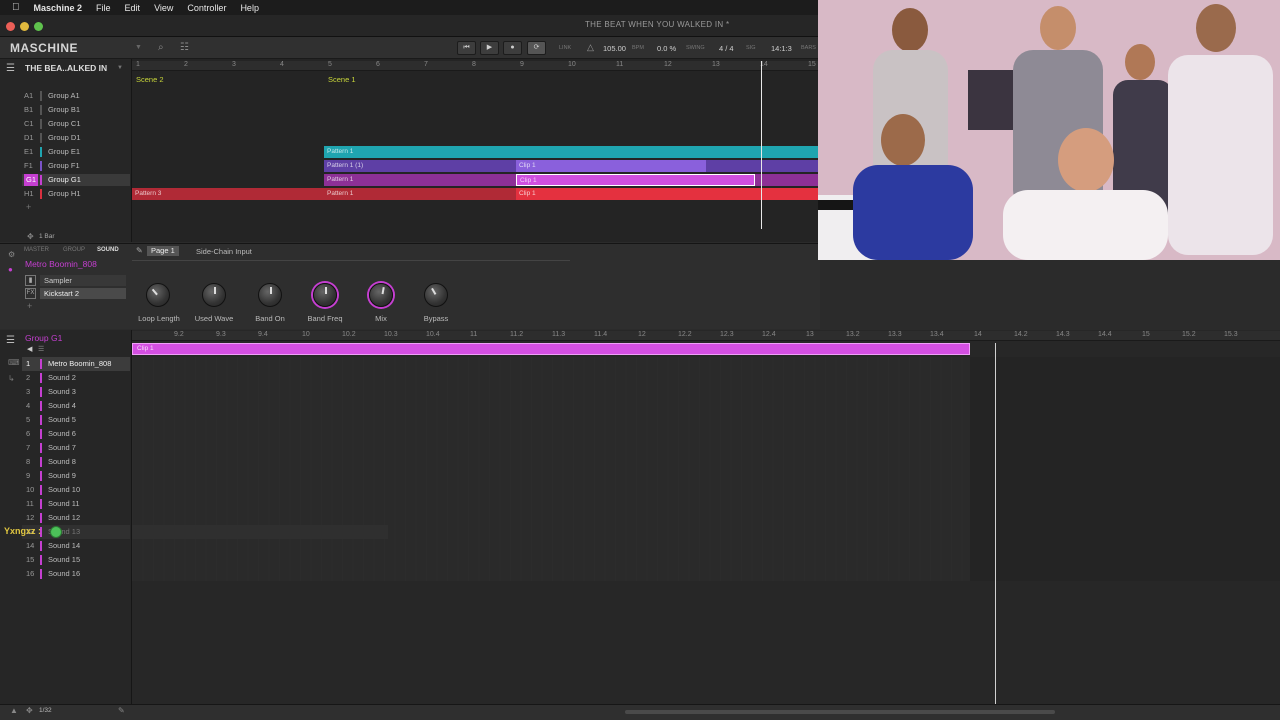 The height and width of the screenshot is (720, 1280). What do you see at coordinates (29, 306) in the screenshot?
I see `add-plugin-icon: +` at bounding box center [29, 306].